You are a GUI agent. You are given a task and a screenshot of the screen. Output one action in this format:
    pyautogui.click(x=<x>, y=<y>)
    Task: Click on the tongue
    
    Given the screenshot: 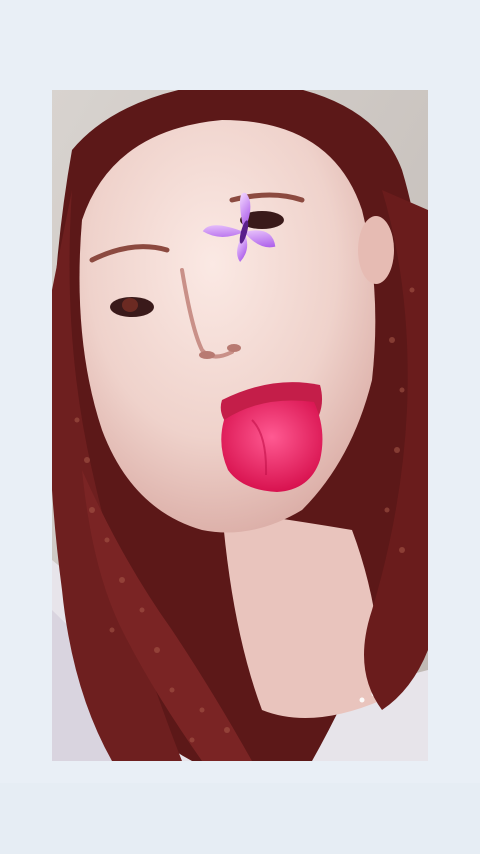 What is the action you would take?
    pyautogui.click(x=272, y=446)
    